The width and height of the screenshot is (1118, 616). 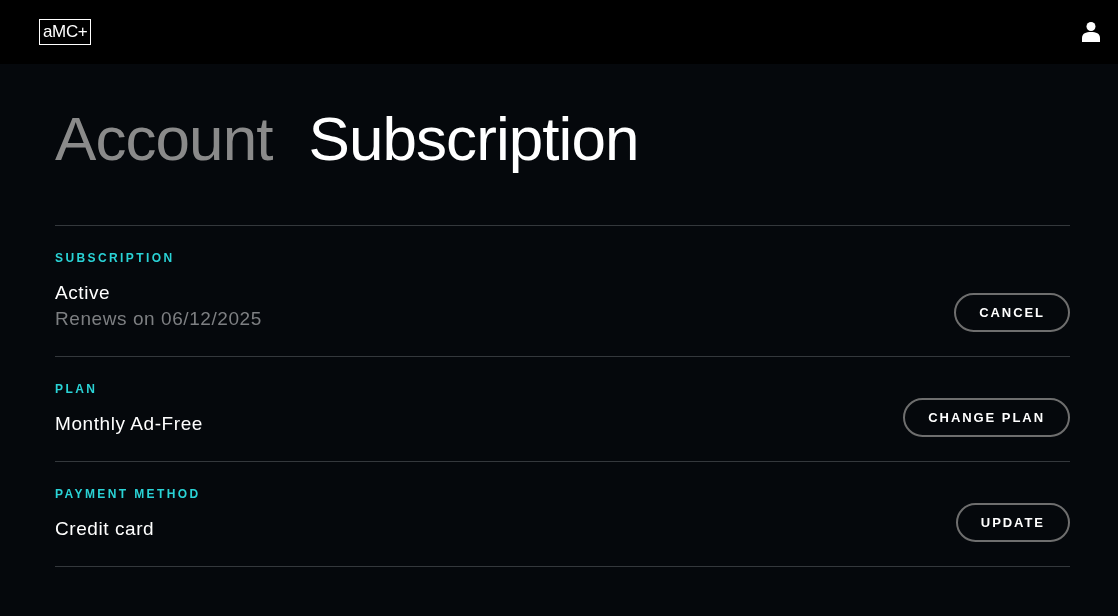 I want to click on breadcrumb-link: Account, so click(x=164, y=139).